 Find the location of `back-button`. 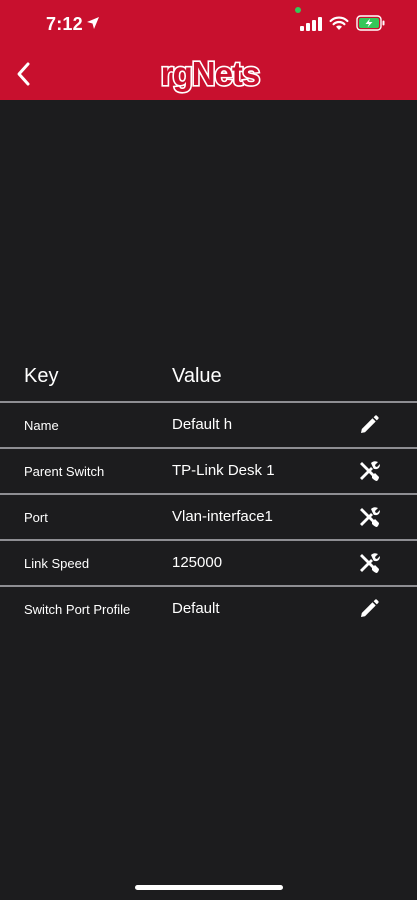

back-button is located at coordinates (24, 74).